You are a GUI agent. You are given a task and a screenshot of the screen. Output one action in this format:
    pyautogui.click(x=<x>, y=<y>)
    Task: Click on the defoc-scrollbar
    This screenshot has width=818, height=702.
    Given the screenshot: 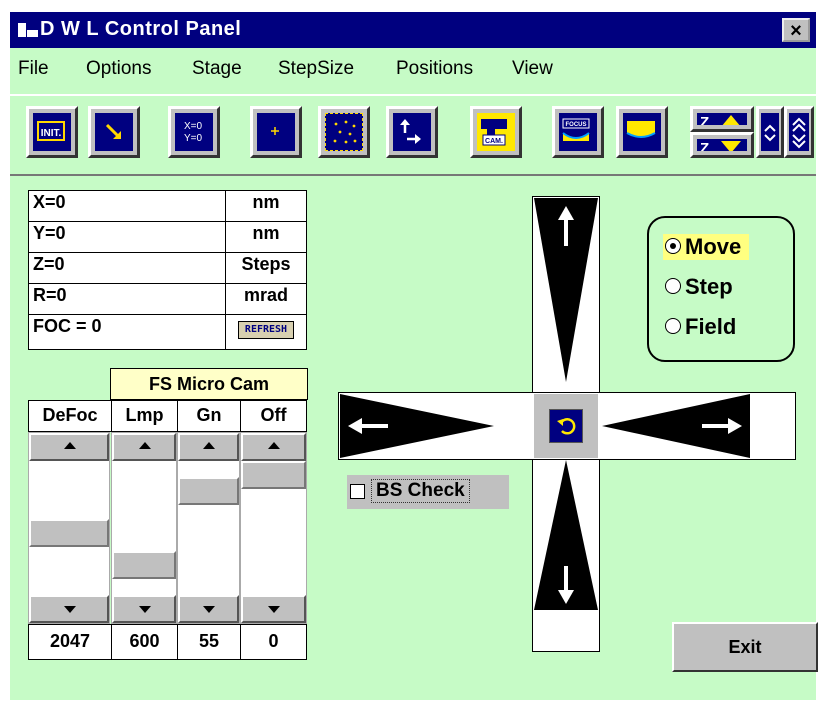 What is the action you would take?
    pyautogui.click(x=69, y=528)
    